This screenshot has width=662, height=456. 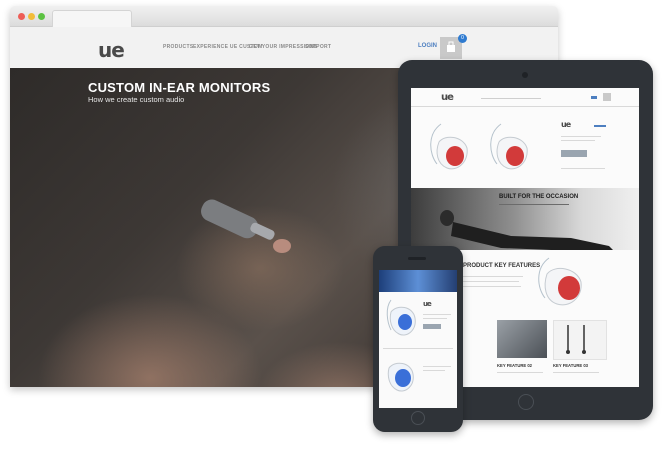 I want to click on ue-logo: ue, so click(x=111, y=50).